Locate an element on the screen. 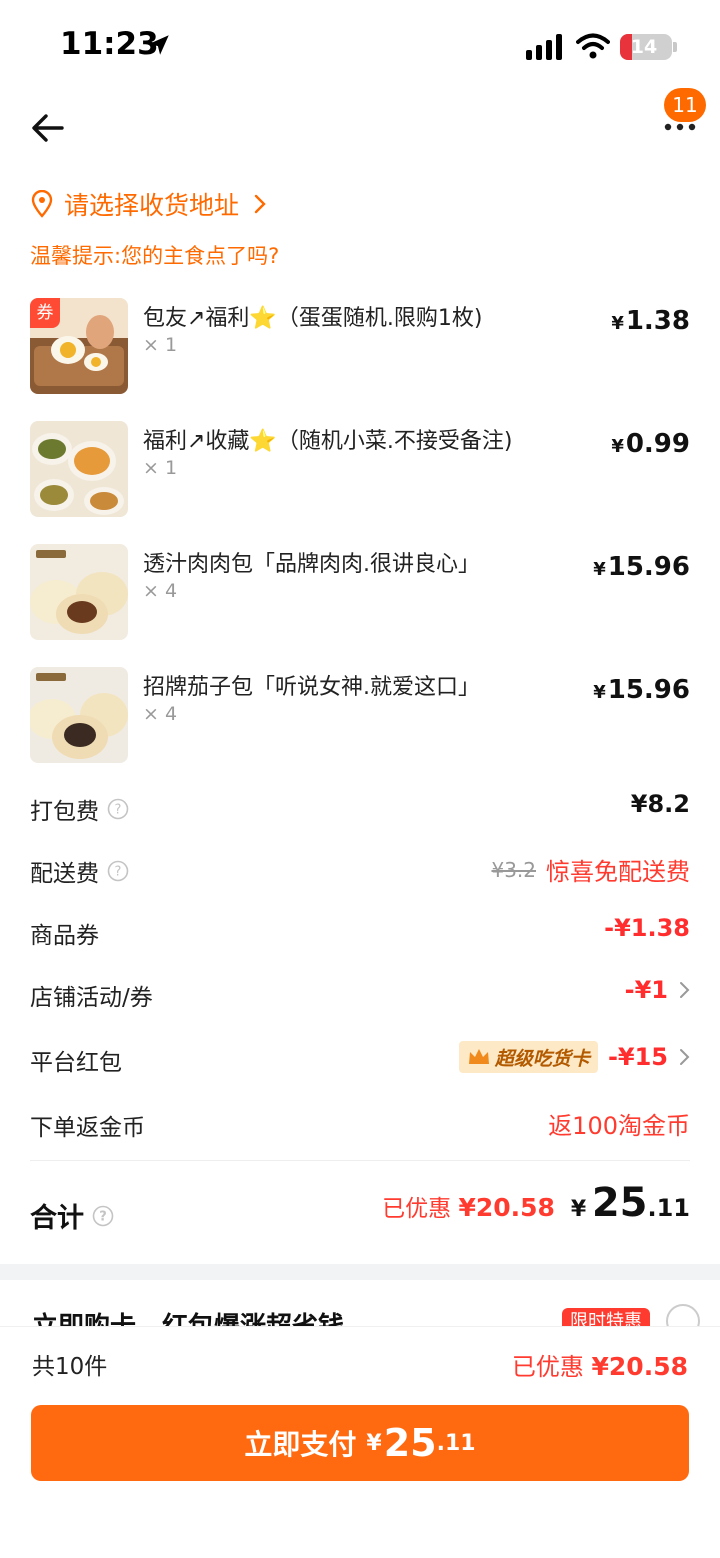 This screenshot has width=720, height=1558. total-price: ¥ 25.11 is located at coordinates (630, 1203).